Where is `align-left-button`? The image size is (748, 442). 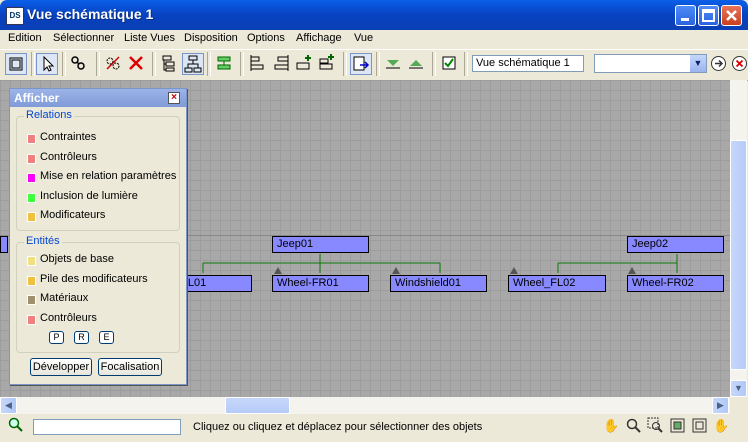
align-left-button is located at coordinates (259, 64).